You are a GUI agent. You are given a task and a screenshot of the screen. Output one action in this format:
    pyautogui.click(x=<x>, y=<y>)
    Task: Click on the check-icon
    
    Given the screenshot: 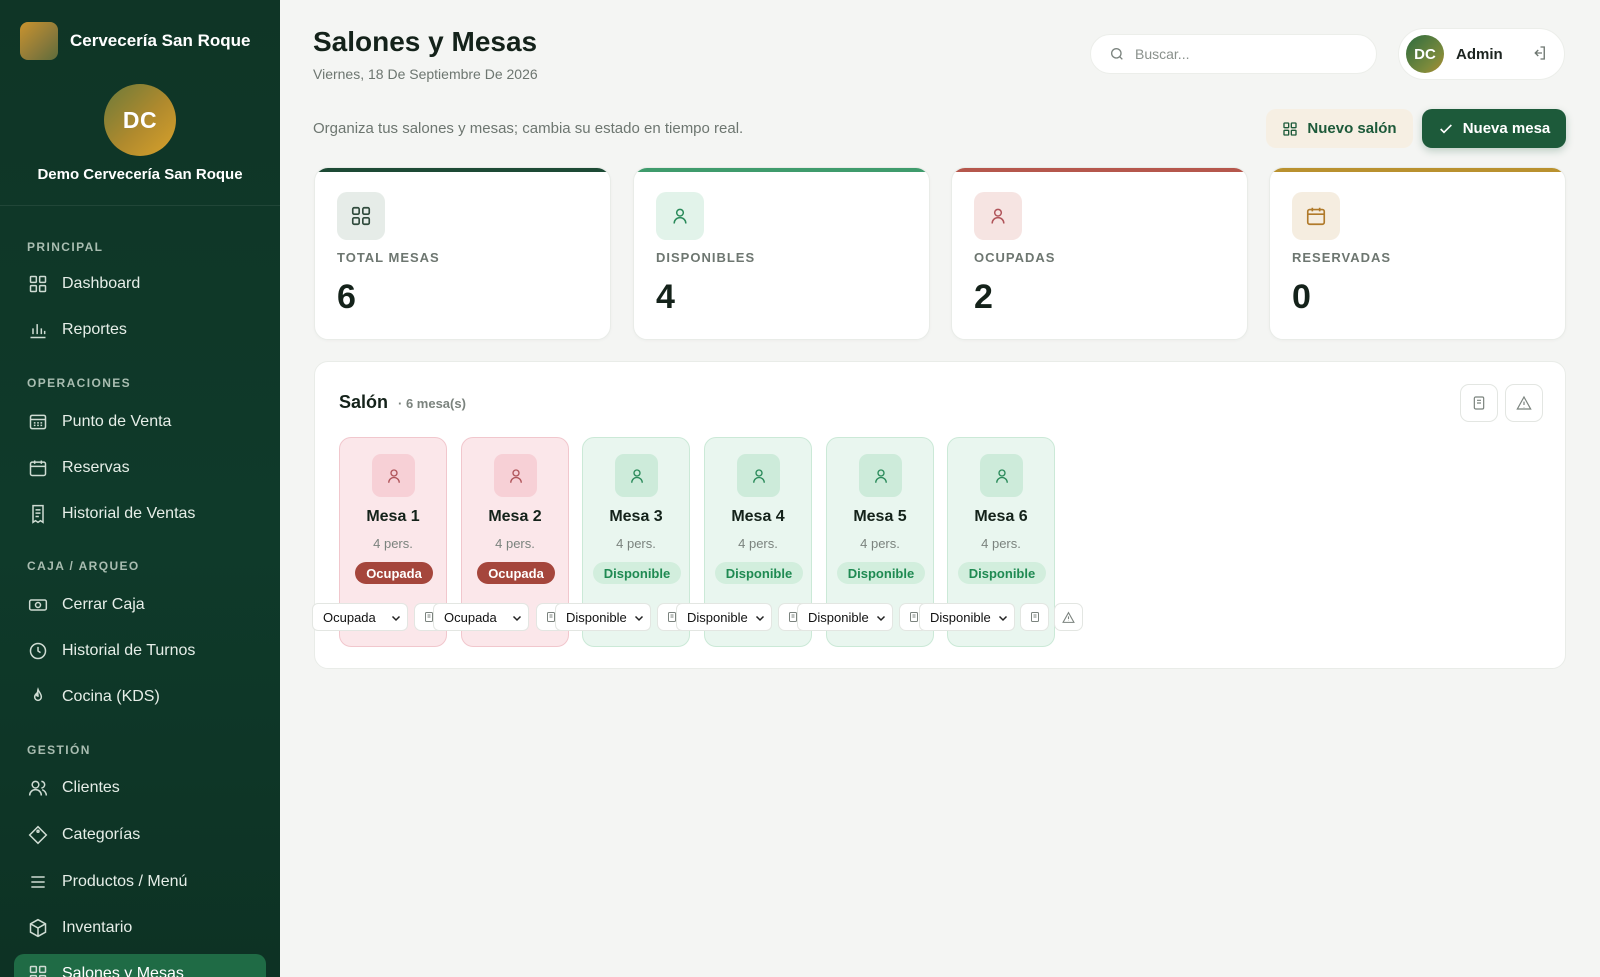 What is the action you would take?
    pyautogui.click(x=1446, y=129)
    